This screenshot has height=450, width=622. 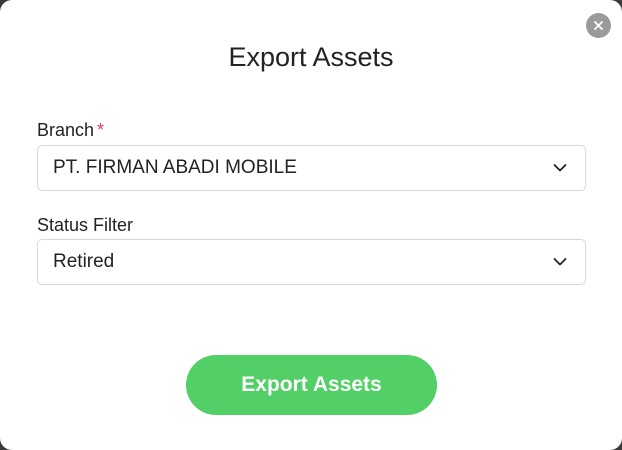 I want to click on required-indicator: *, so click(x=101, y=130).